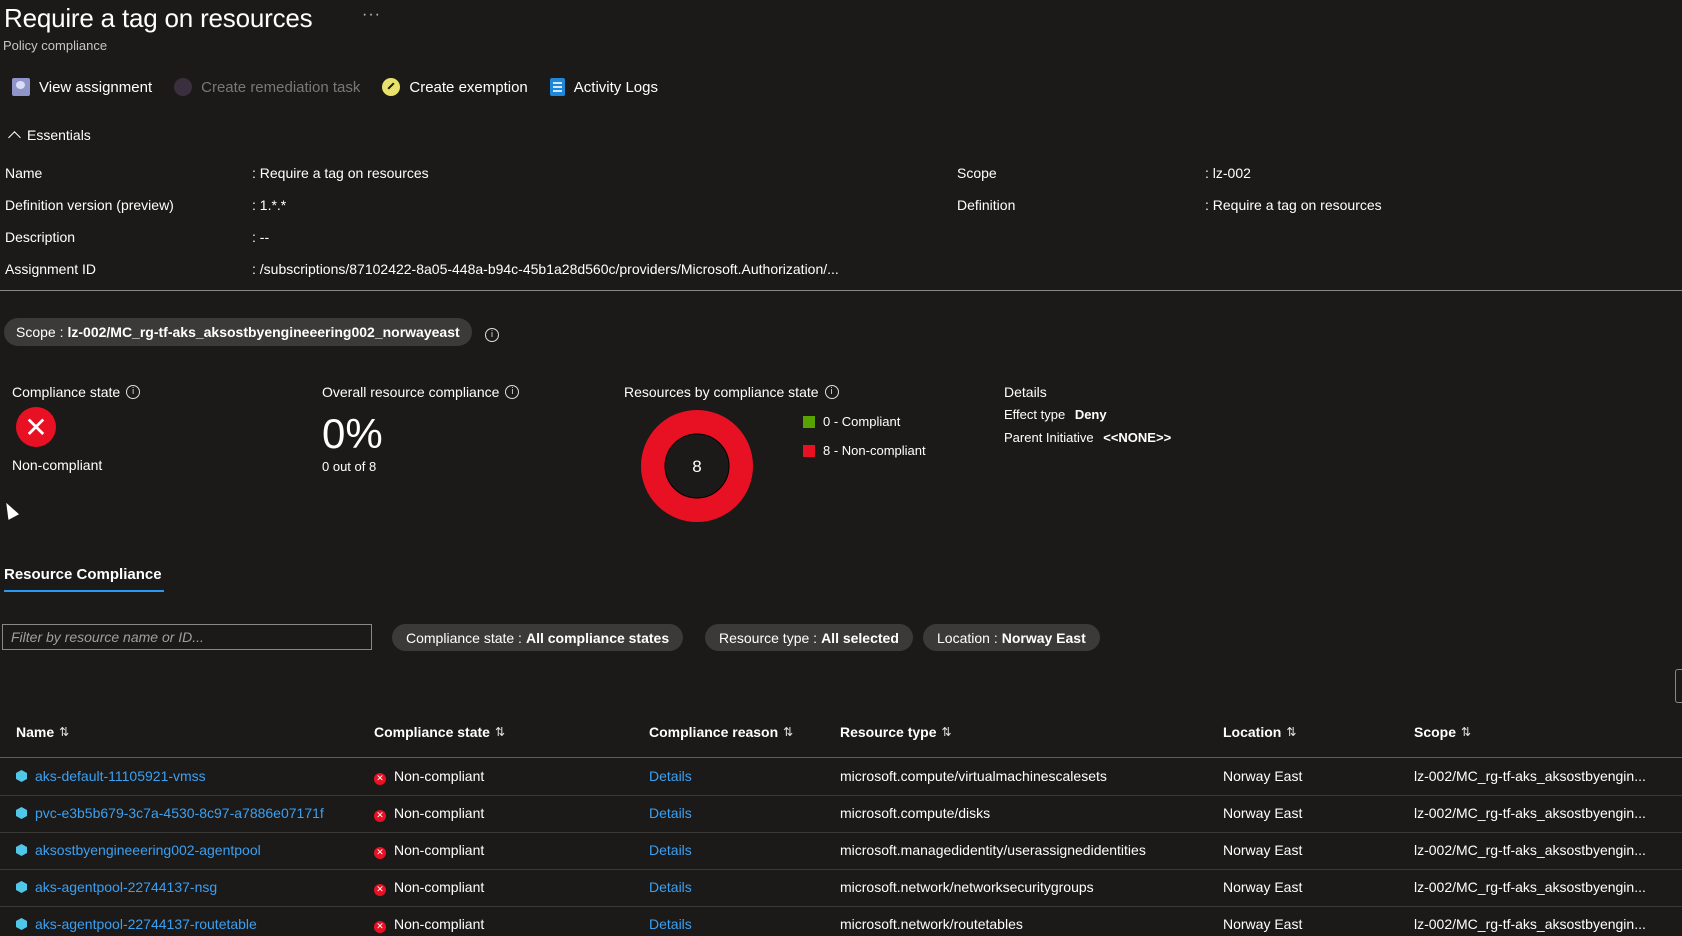  What do you see at coordinates (862, 421) in the screenshot?
I see `legend-compliant-label: 0 - Compliant` at bounding box center [862, 421].